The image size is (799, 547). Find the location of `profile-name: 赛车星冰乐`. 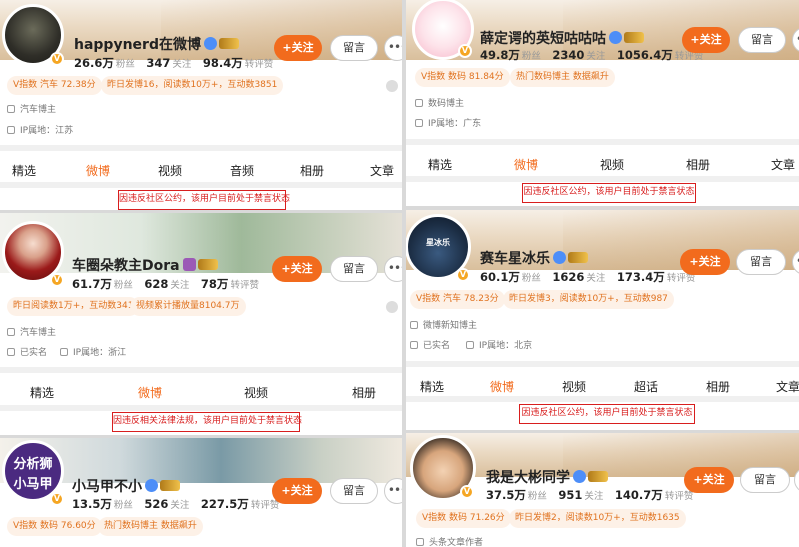

profile-name: 赛车星冰乐 is located at coordinates (534, 258).